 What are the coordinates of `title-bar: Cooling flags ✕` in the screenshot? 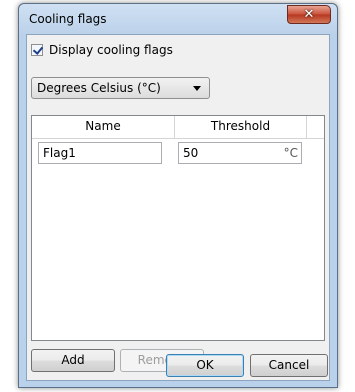 It's located at (178, 19).